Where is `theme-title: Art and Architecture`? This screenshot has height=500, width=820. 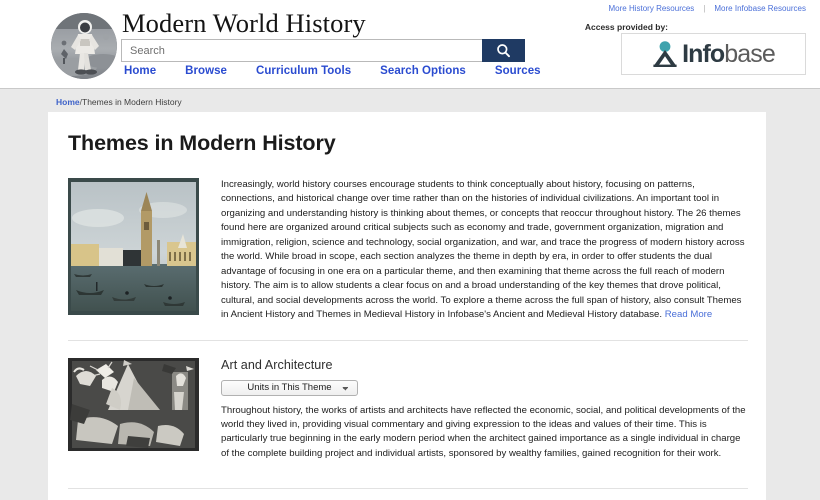
theme-title: Art and Architecture is located at coordinates (277, 364).